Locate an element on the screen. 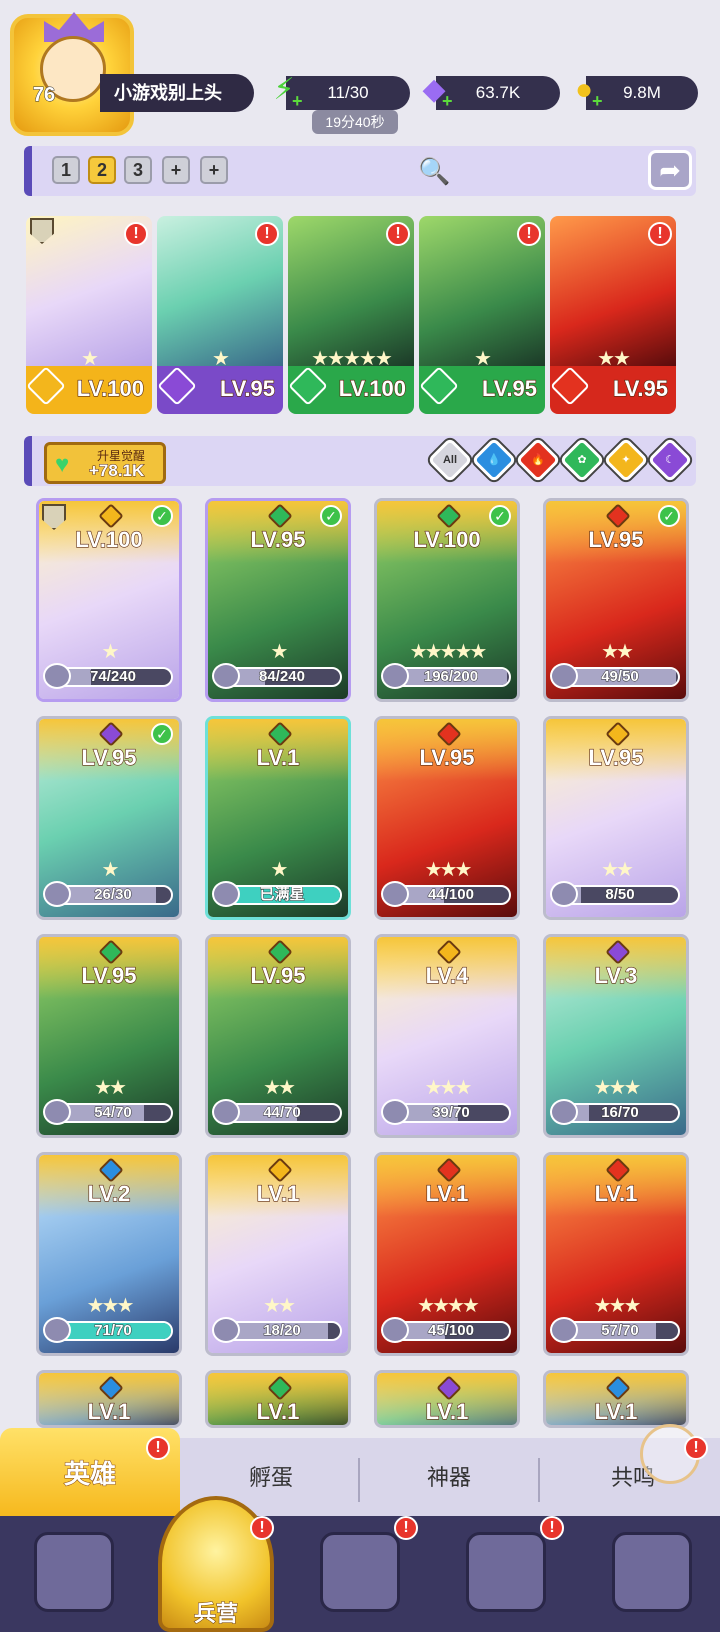  stamina-display: ⚡ + 11/30 is located at coordinates (341, 91).